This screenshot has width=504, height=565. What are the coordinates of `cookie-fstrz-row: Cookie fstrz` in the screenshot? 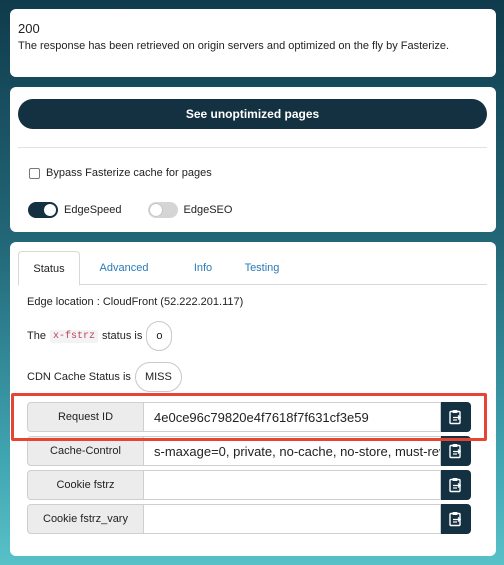 It's located at (253, 485).